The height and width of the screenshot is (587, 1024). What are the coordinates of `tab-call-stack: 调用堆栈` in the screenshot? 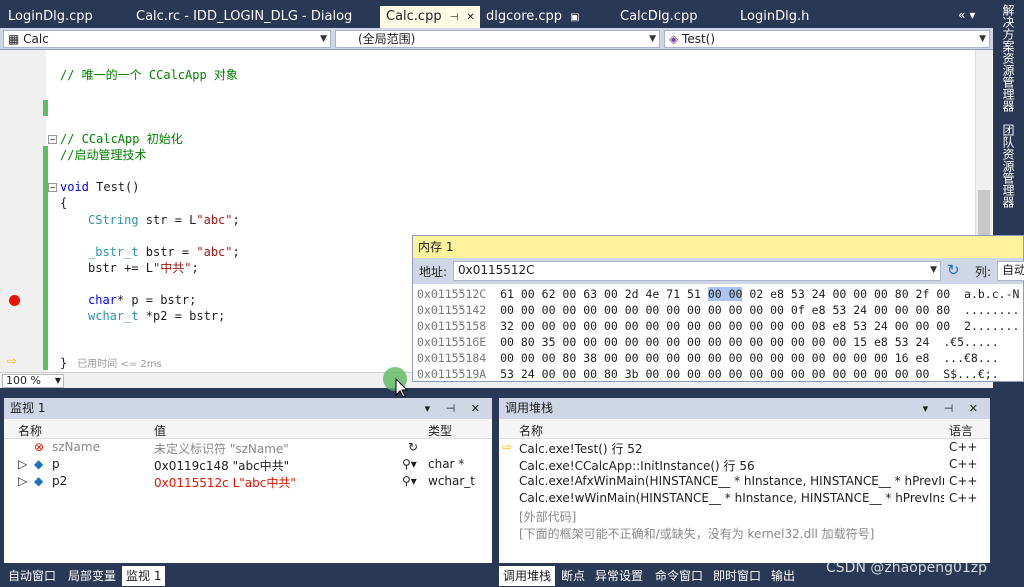 It's located at (527, 576).